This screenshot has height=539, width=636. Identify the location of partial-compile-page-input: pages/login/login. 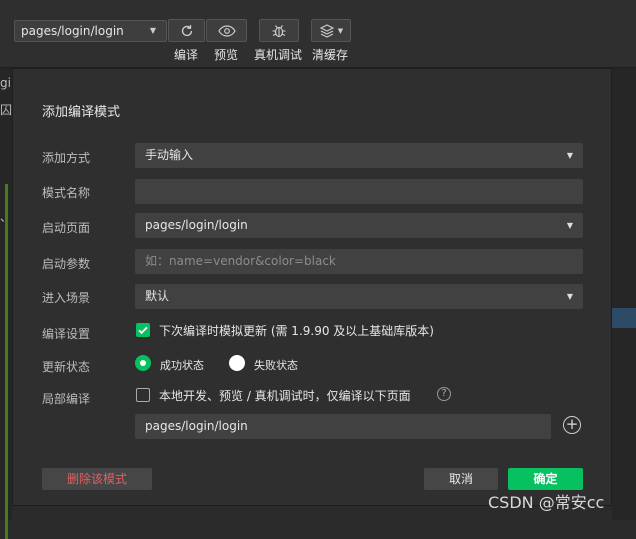
(343, 426).